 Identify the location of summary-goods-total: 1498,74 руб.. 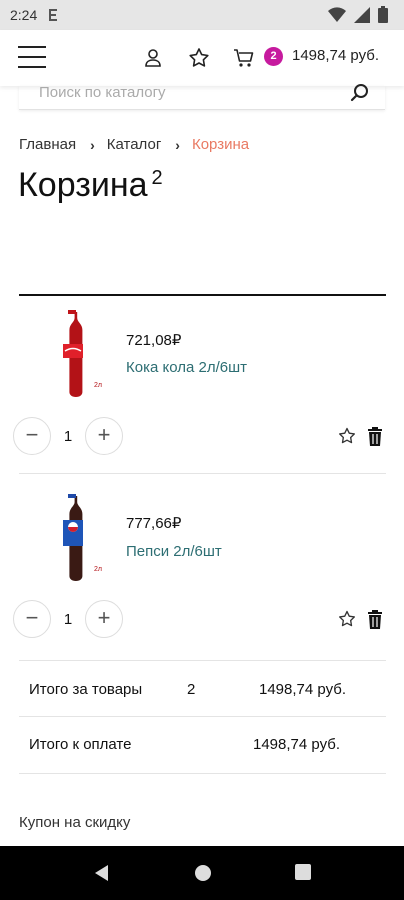
(302, 689).